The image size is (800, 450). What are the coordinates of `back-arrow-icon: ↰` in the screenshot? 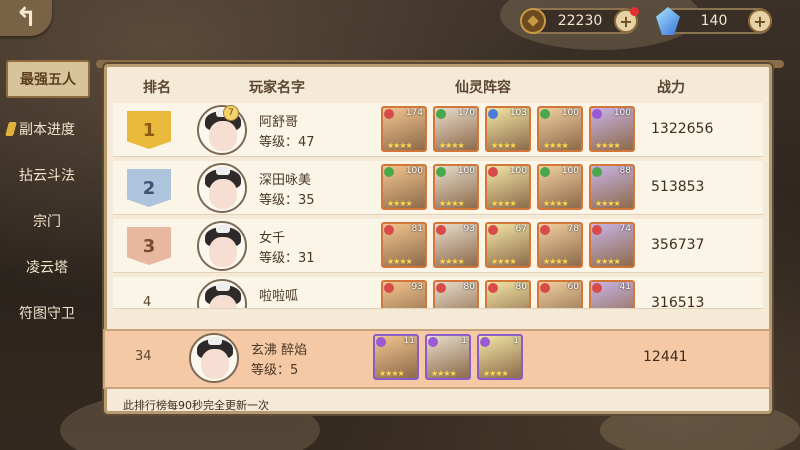 It's located at (26, 18).